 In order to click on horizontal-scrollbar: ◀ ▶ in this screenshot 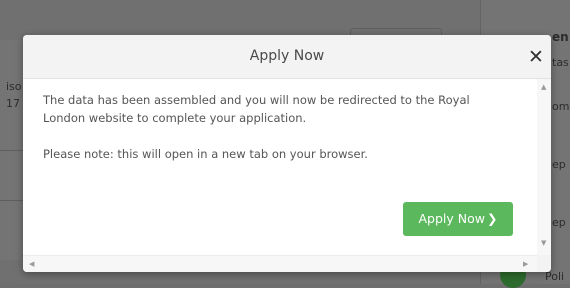, I will do `click(280, 263)`.